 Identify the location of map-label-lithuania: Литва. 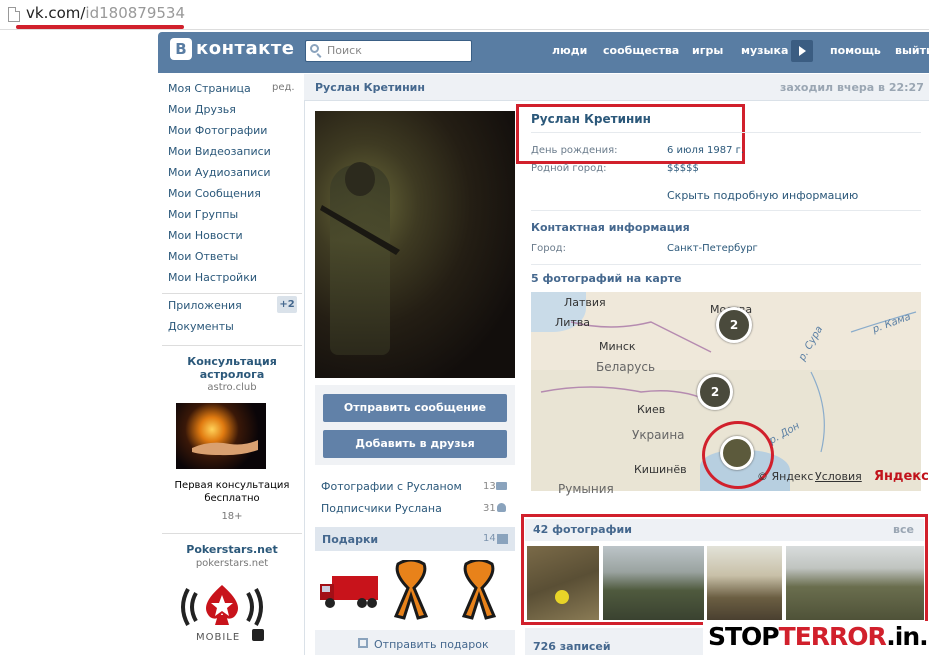
(573, 322).